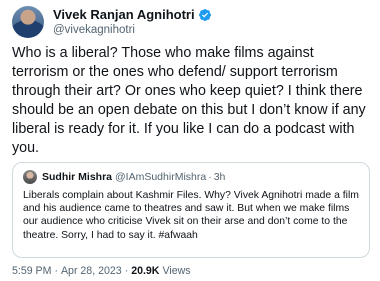 This screenshot has width=380, height=281. Describe the element at coordinates (77, 177) in the screenshot. I see `quoted-author-display-name: Sudhir Mishra` at that location.